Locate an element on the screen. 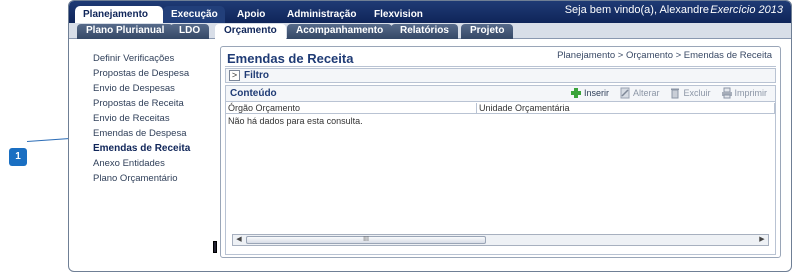 The width and height of the screenshot is (800, 272). tab-acompanhamento: Acompanhamento is located at coordinates (340, 31).